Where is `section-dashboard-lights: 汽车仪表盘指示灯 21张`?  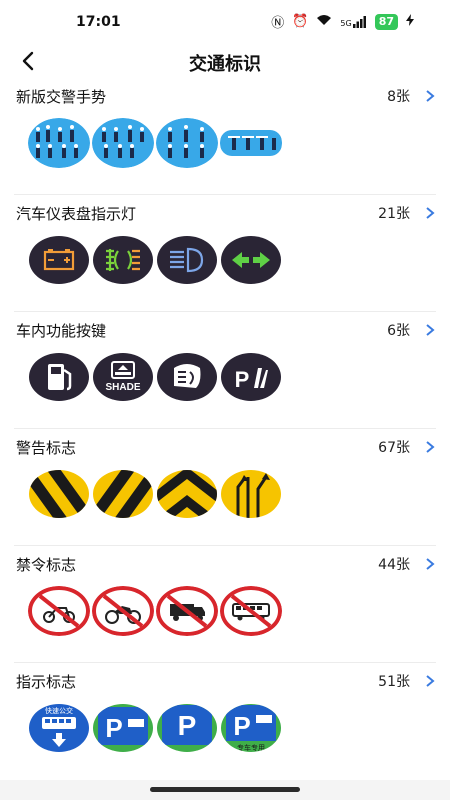 section-dashboard-lights: 汽车仪表盘指示灯 21张 is located at coordinates (225, 253).